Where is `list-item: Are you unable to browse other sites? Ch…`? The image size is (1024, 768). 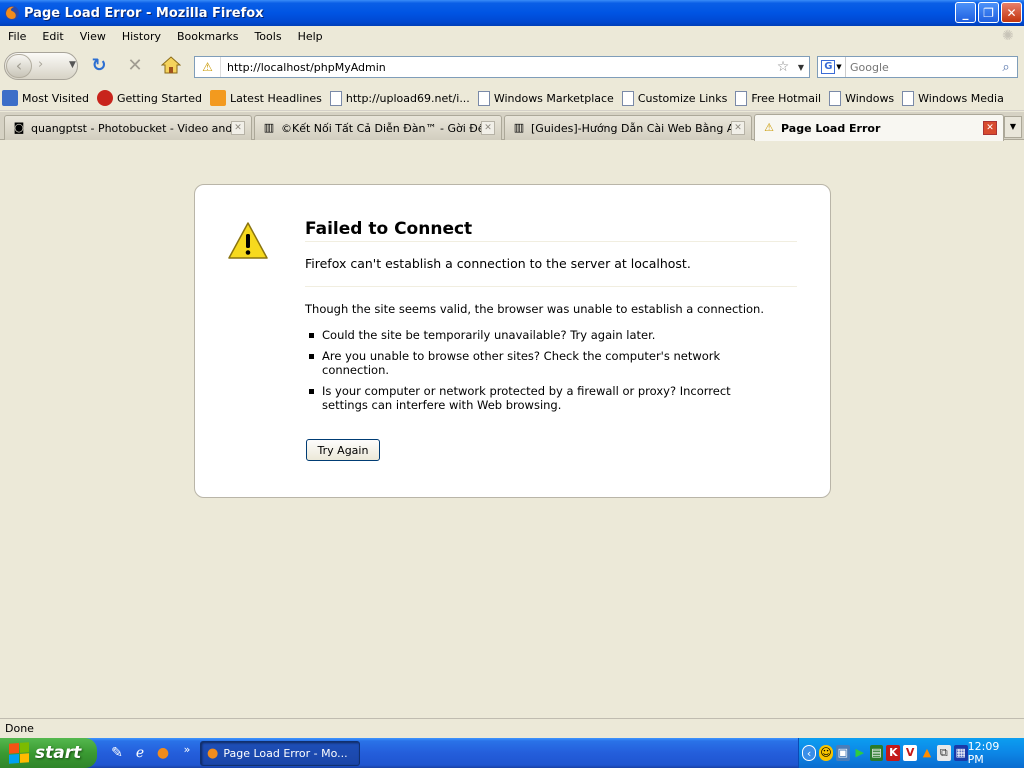 list-item: Are you unable to browse other sites? Ch… is located at coordinates (525, 363).